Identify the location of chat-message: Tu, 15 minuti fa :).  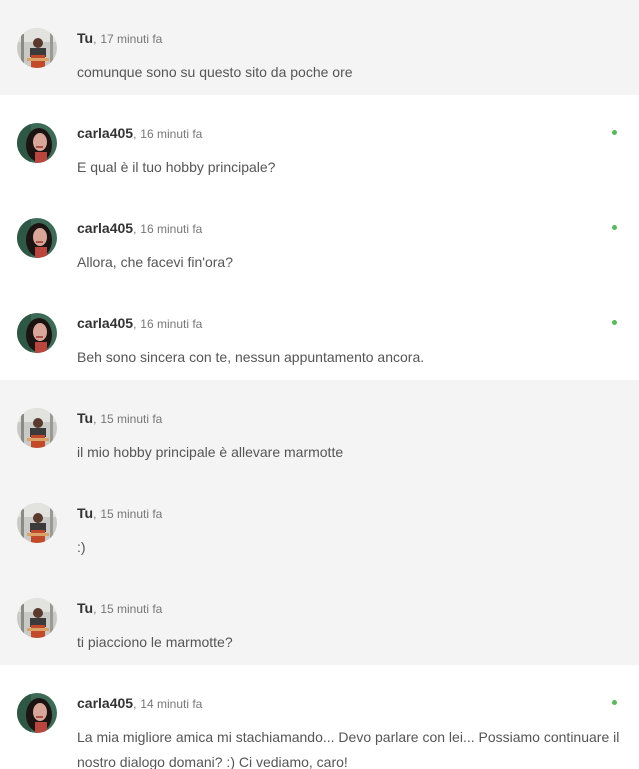
(319, 522).